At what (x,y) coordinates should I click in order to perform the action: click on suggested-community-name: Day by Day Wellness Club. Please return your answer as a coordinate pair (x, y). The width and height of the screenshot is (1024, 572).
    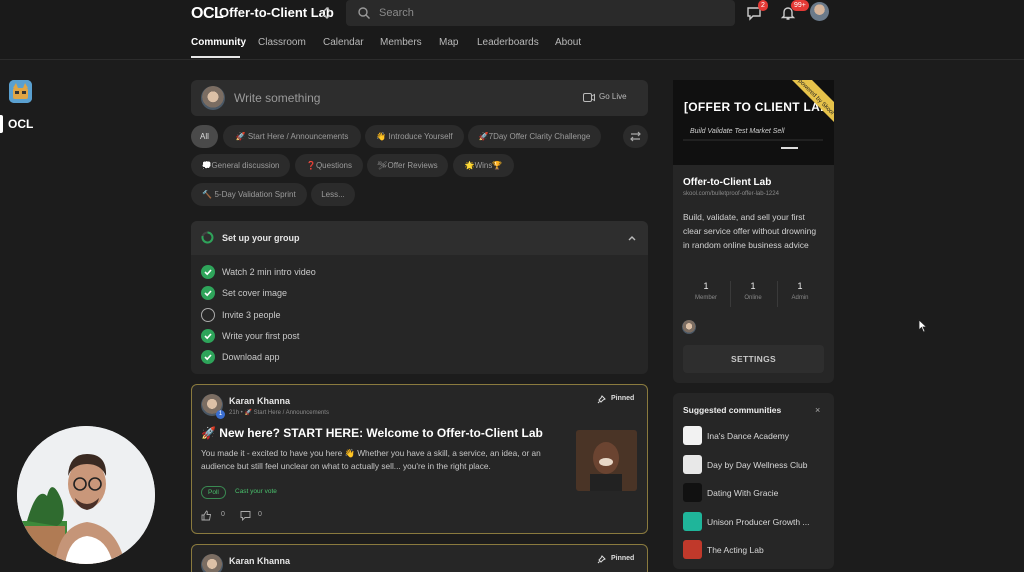
    Looking at the image, I should click on (764, 465).